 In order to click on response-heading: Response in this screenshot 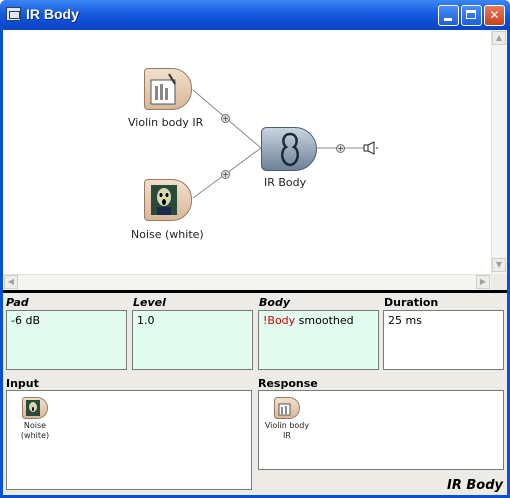, I will do `click(288, 383)`.